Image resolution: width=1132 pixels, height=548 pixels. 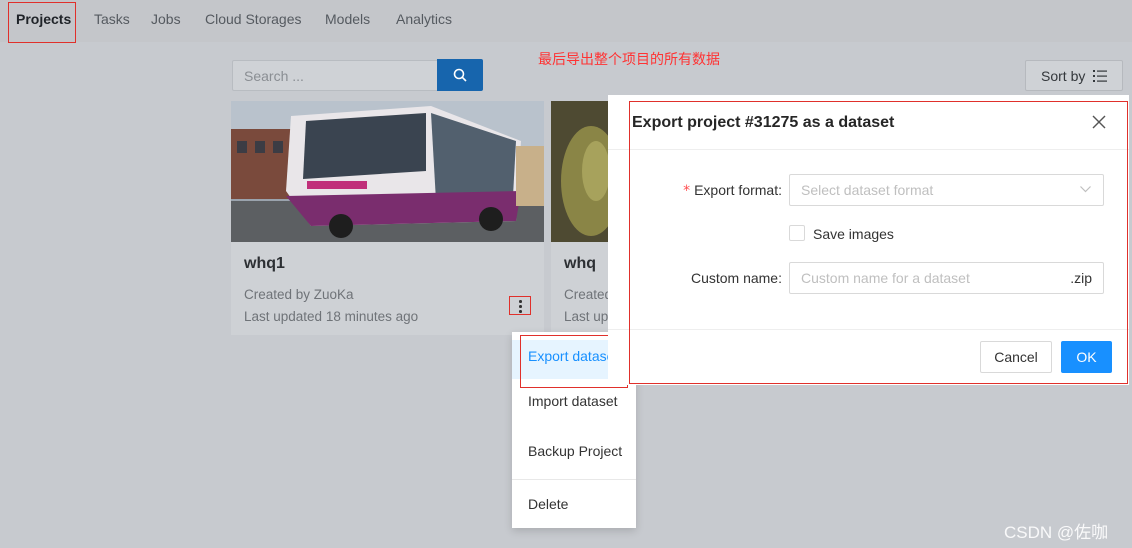 I want to click on search-button, so click(x=460, y=75).